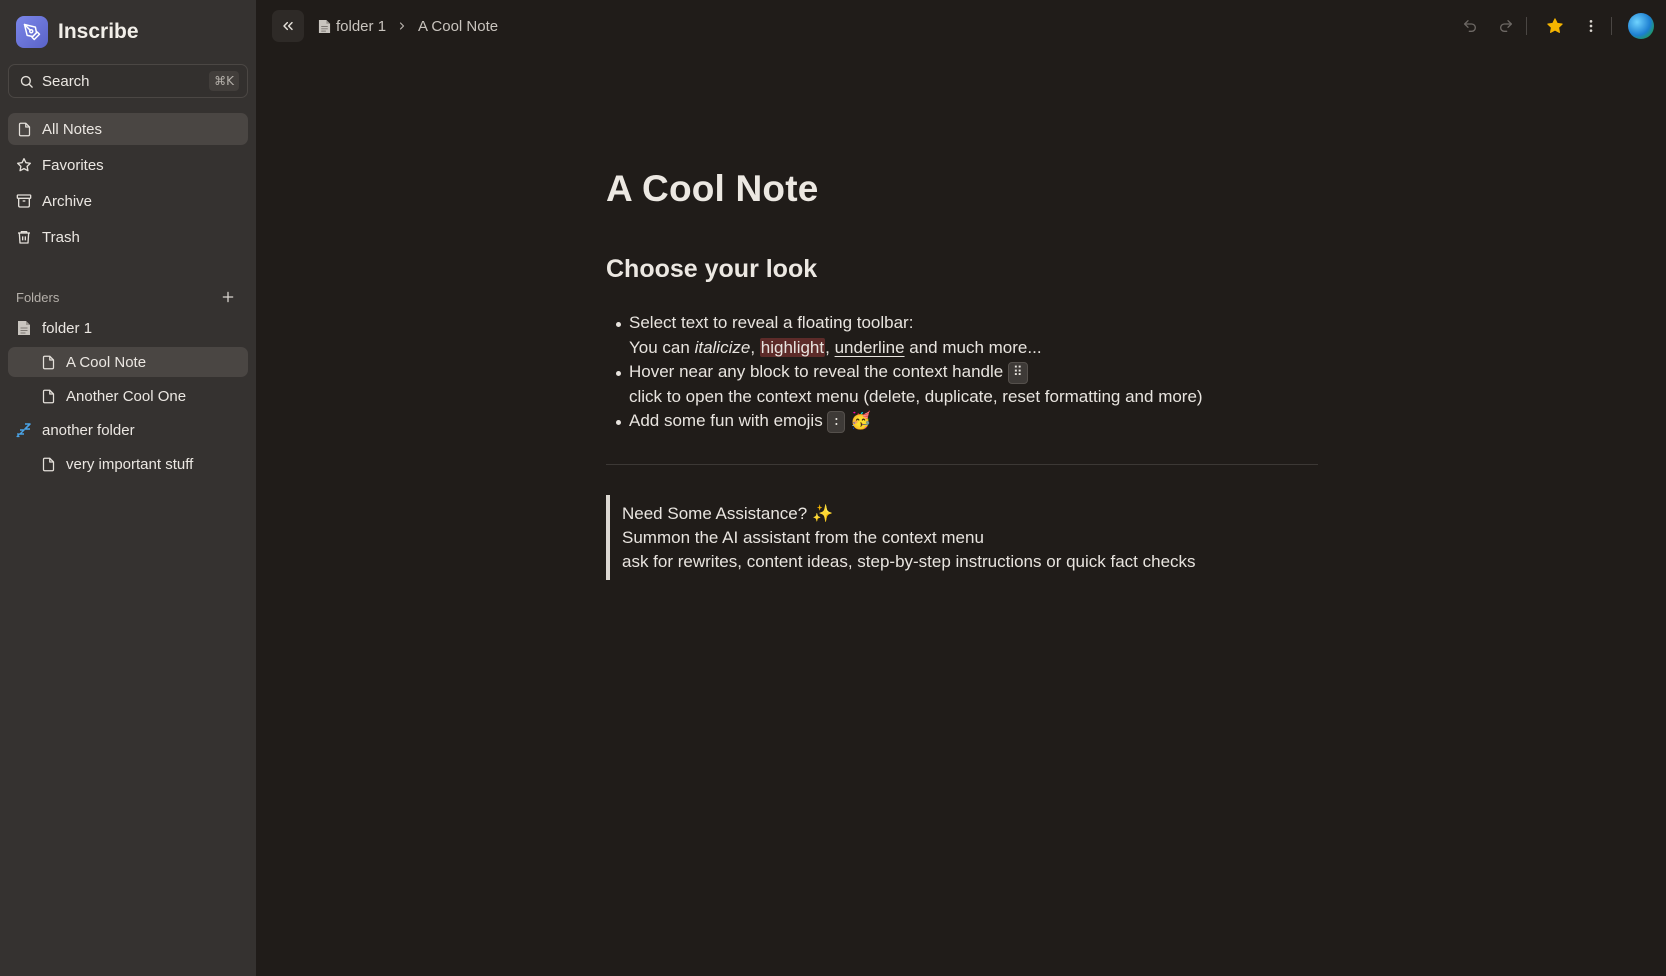 The width and height of the screenshot is (1666, 976). Describe the element at coordinates (128, 201) in the screenshot. I see `sidebar-item-archive: Archive` at that location.